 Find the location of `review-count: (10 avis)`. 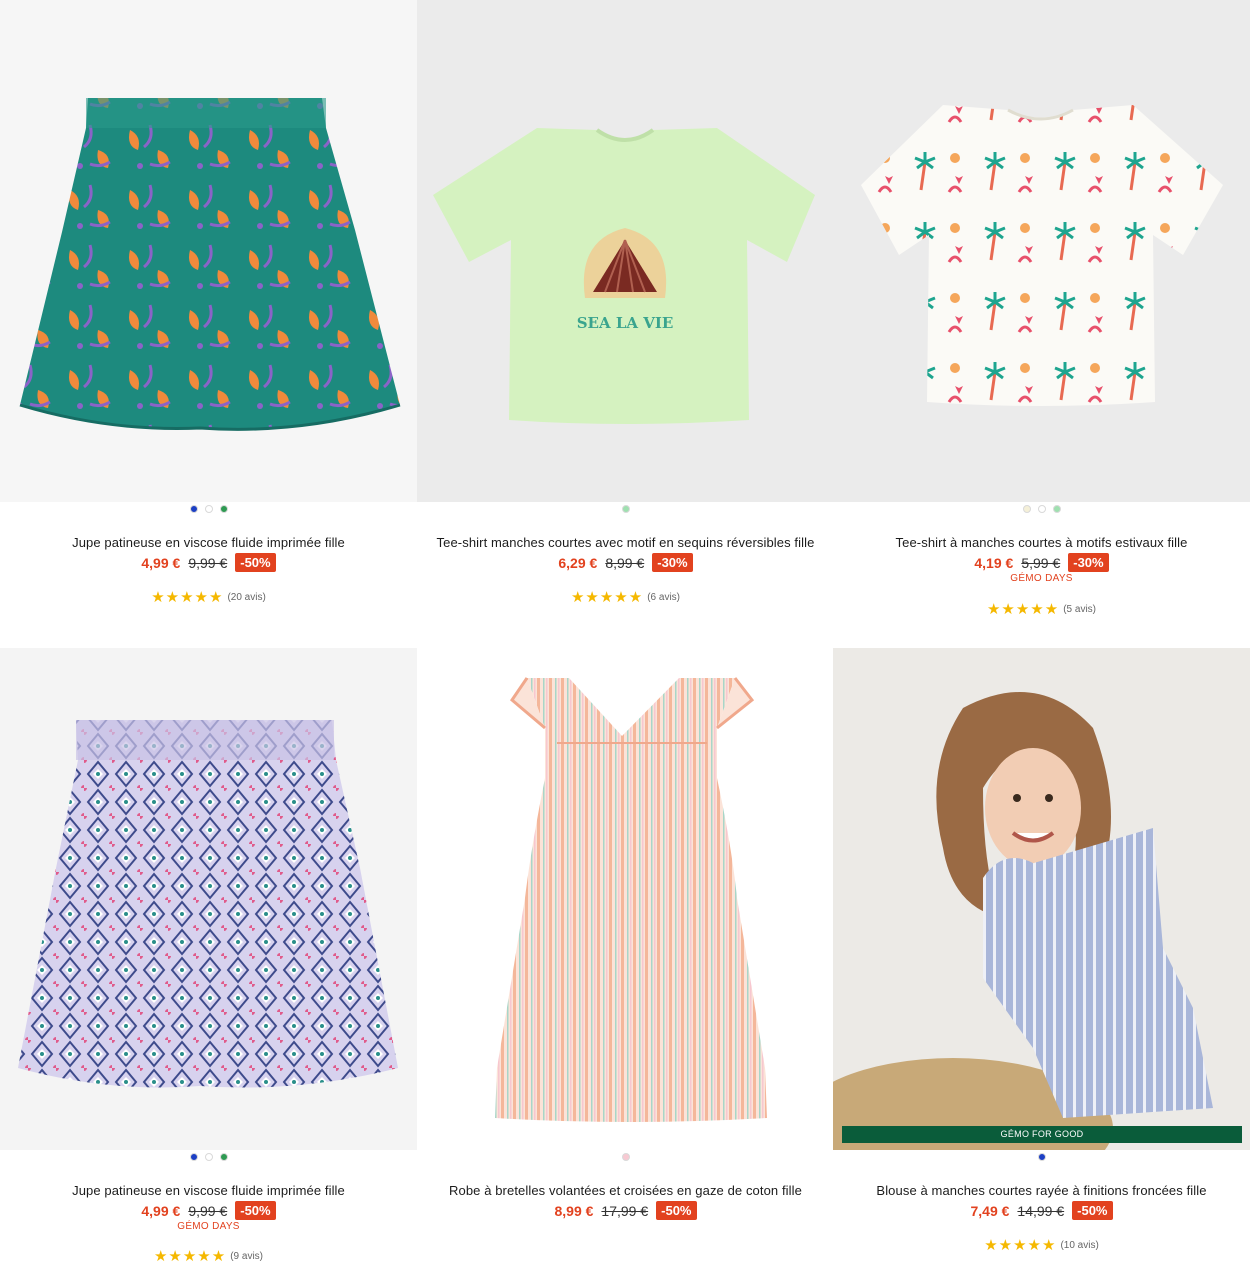

review-count: (10 avis) is located at coordinates (1079, 1245).